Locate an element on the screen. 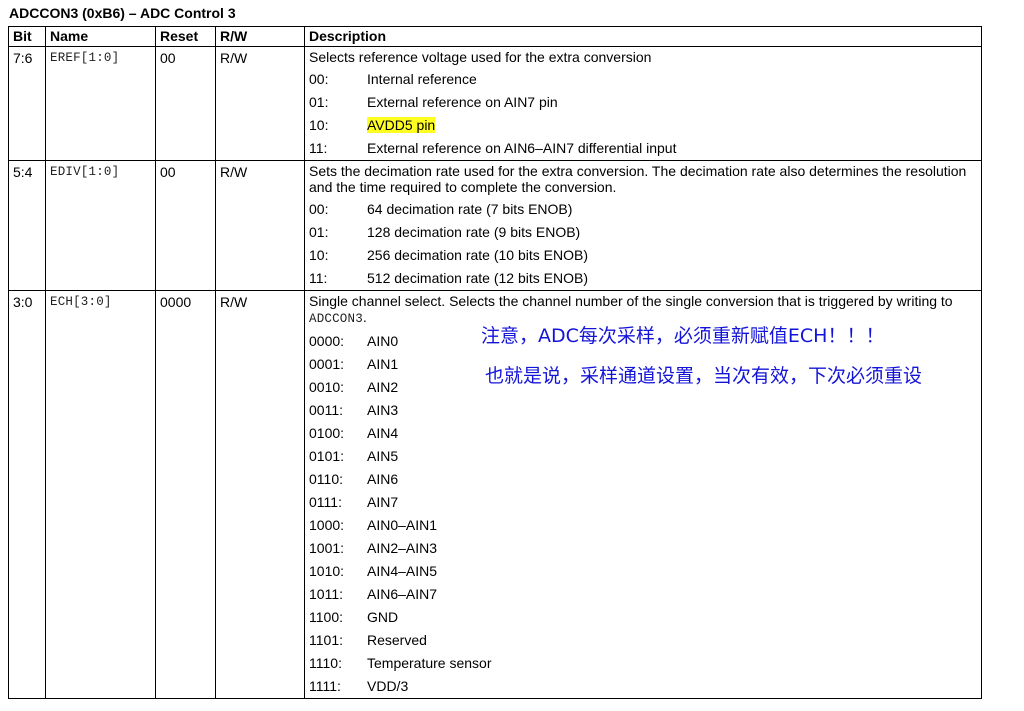  option-row: 1111: VDD/3 is located at coordinates (643, 686).